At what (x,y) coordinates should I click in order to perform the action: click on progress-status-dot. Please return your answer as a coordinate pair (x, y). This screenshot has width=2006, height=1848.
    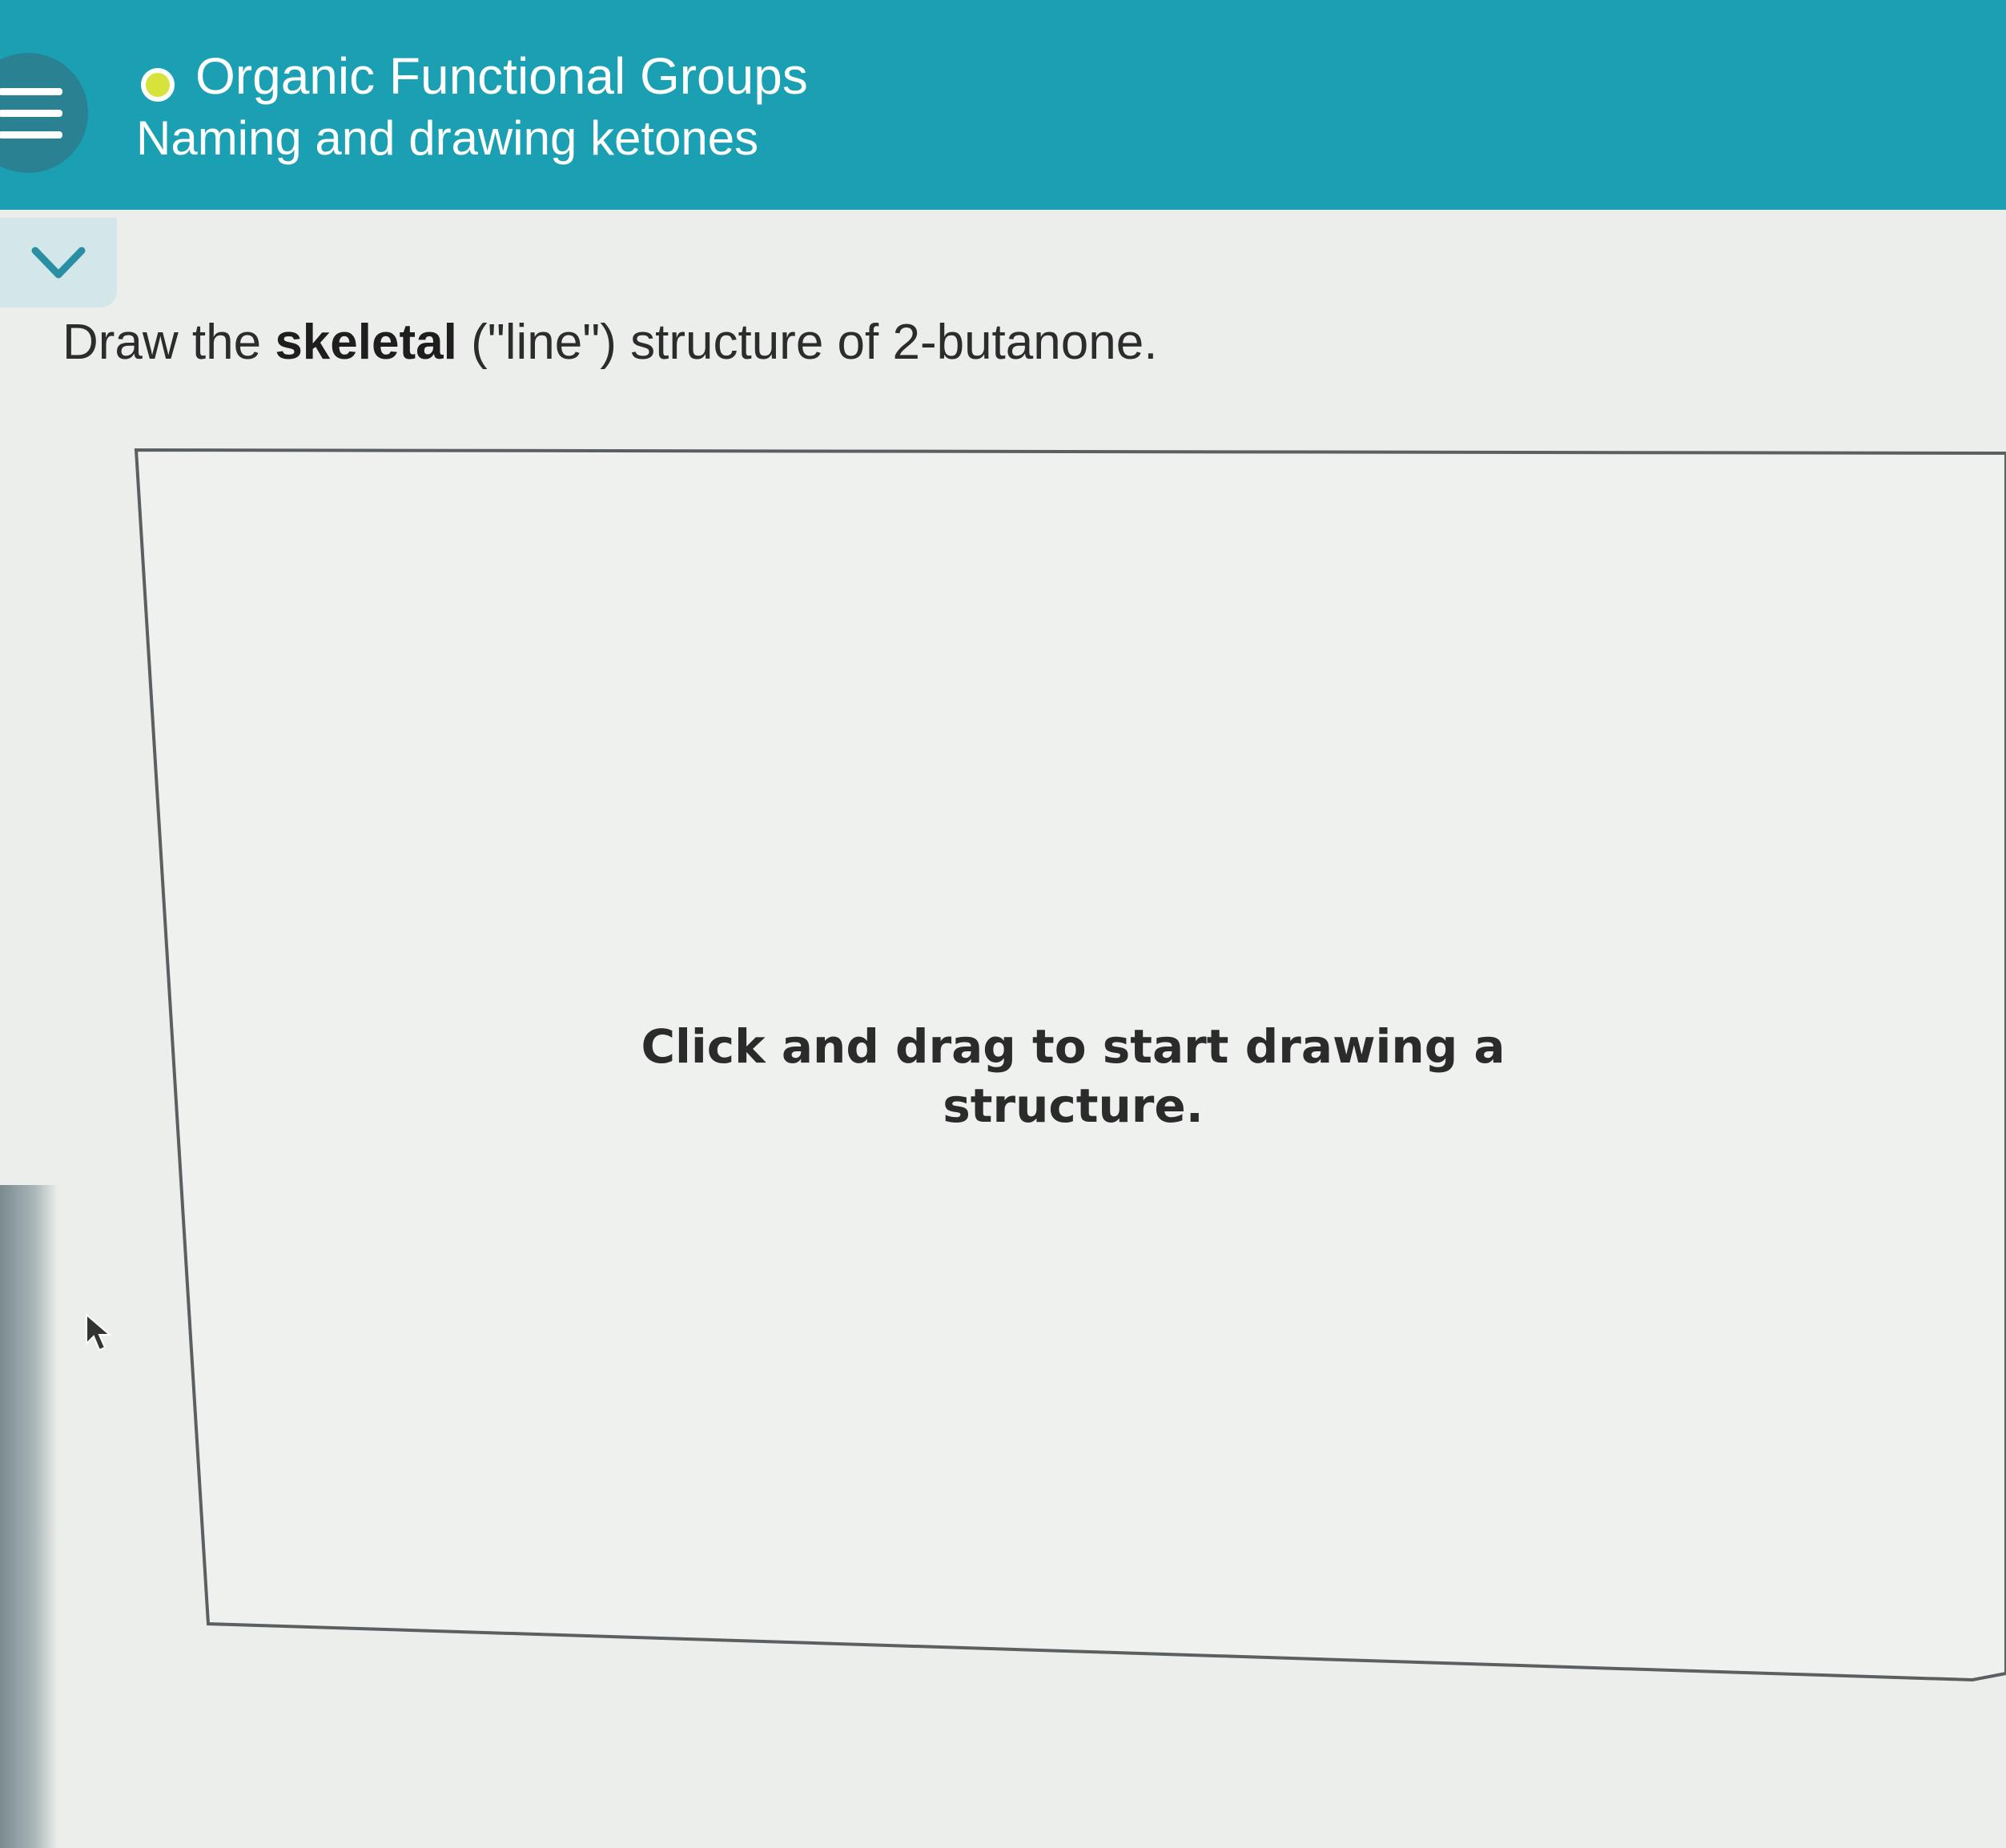
    Looking at the image, I should click on (158, 85).